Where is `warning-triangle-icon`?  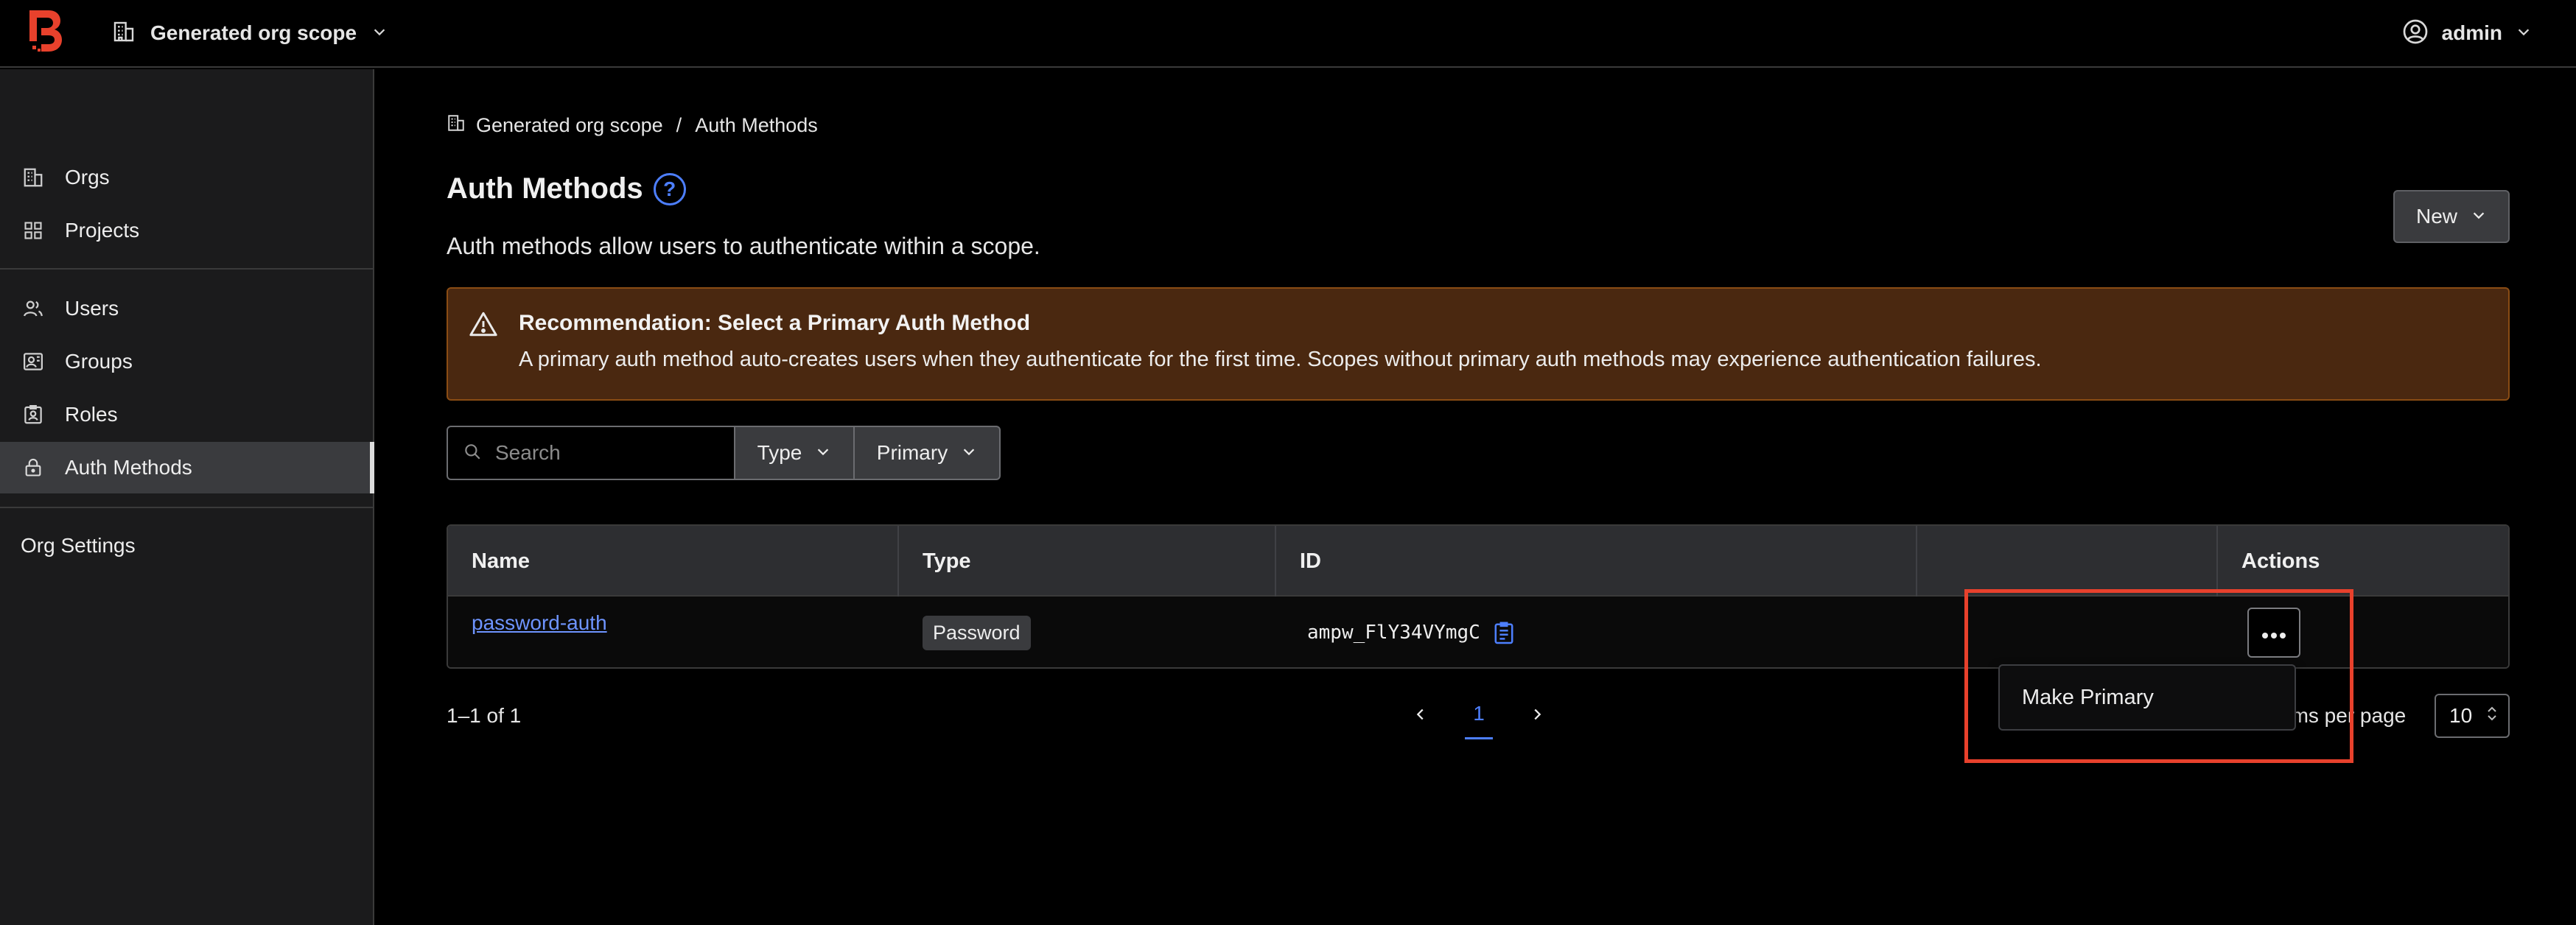 warning-triangle-icon is located at coordinates (483, 326).